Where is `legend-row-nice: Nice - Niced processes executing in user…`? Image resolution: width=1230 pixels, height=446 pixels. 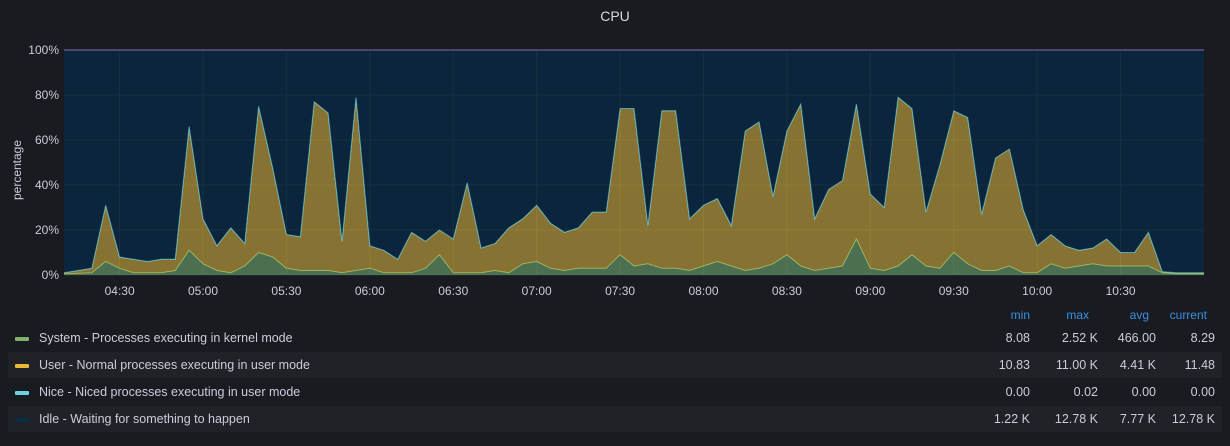
legend-row-nice: Nice - Niced processes executing in user… is located at coordinates (615, 392).